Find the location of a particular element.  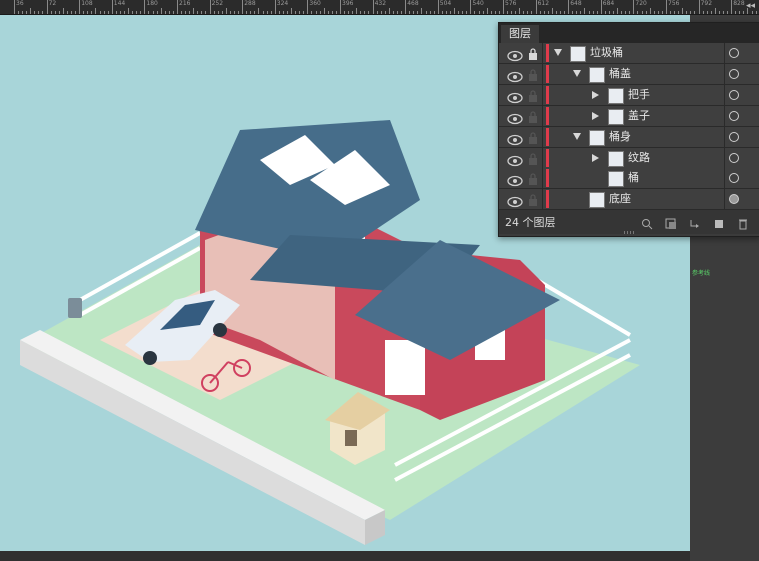

new-sublayer-icon is located at coordinates (695, 221).